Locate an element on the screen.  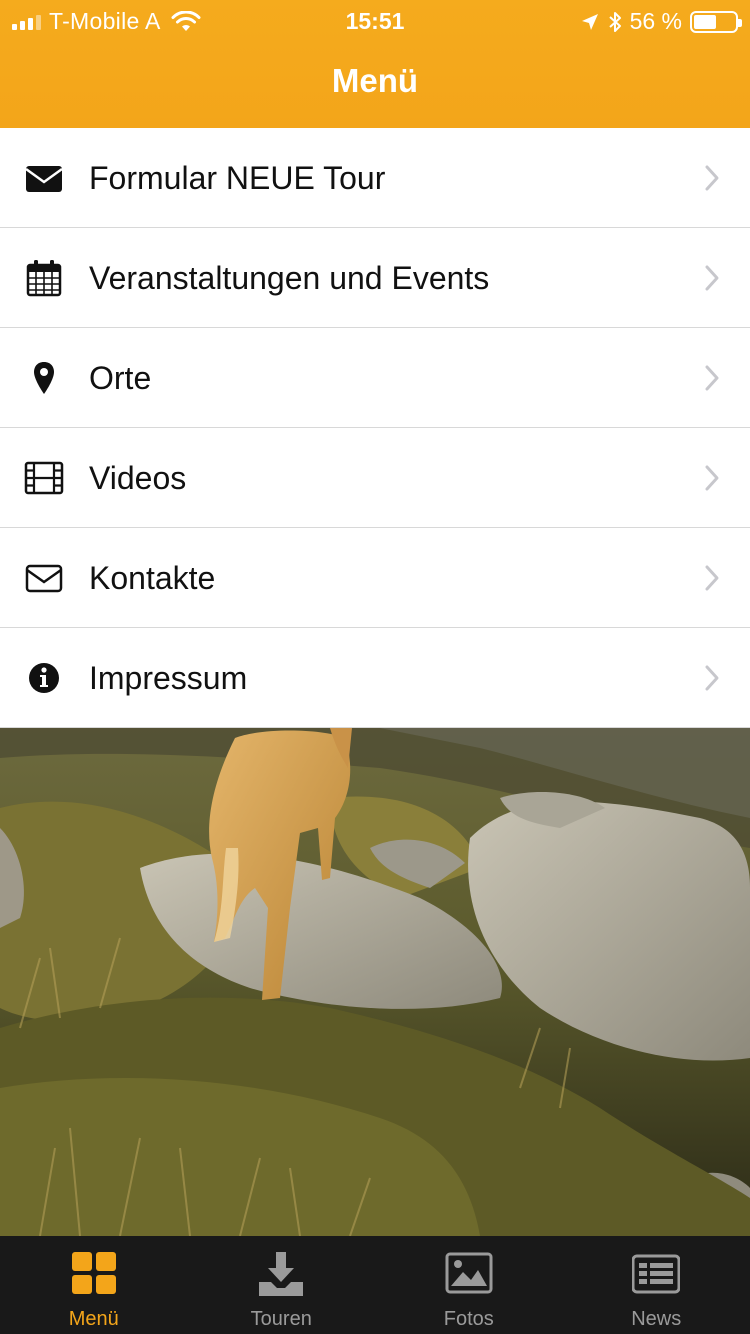
tab-news: News is located at coordinates (656, 1285).